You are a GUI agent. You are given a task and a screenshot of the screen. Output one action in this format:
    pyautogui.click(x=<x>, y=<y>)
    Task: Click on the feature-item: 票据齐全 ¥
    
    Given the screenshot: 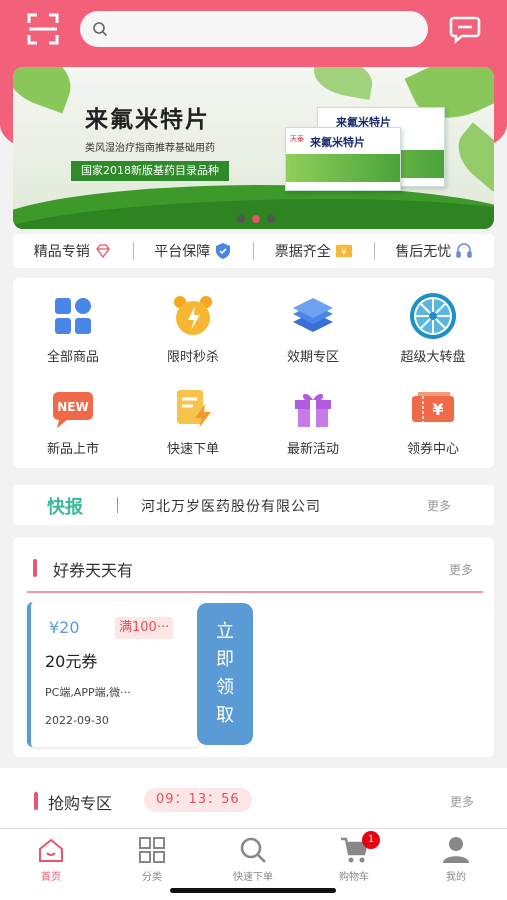 What is the action you would take?
    pyautogui.click(x=314, y=251)
    